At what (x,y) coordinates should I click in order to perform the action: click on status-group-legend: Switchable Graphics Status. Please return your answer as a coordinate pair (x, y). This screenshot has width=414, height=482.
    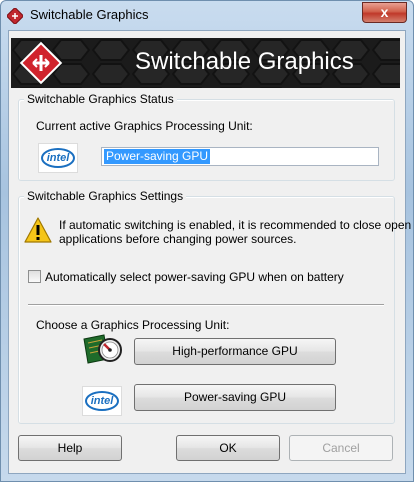
    Looking at the image, I should click on (100, 99).